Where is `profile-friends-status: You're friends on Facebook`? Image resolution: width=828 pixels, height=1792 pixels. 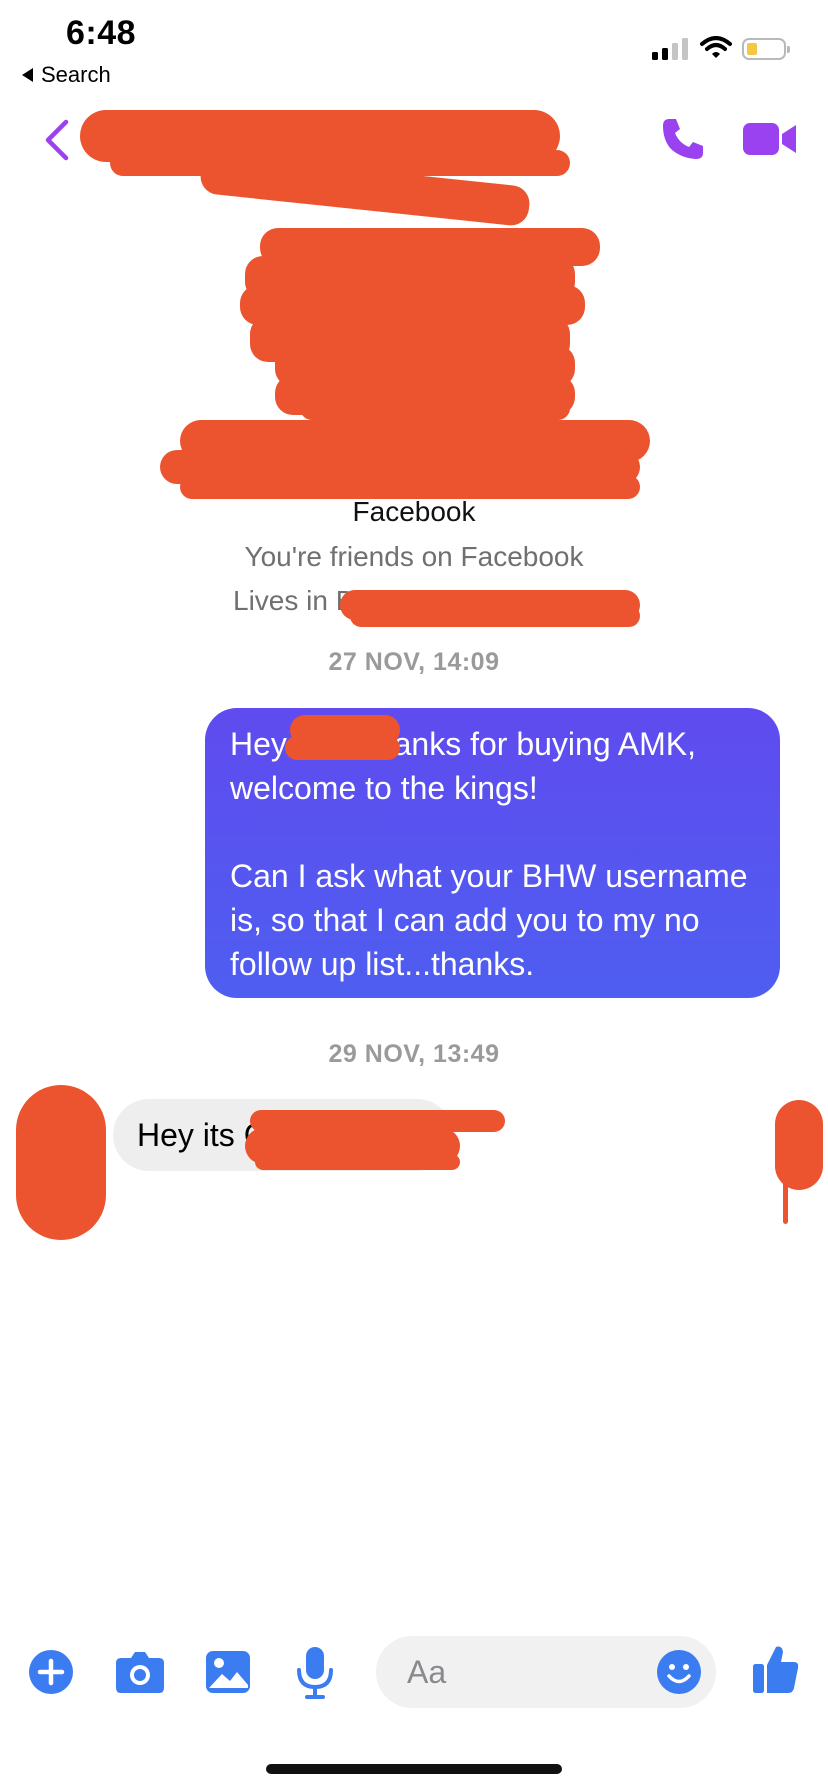 profile-friends-status: You're friends on Facebook is located at coordinates (414, 556).